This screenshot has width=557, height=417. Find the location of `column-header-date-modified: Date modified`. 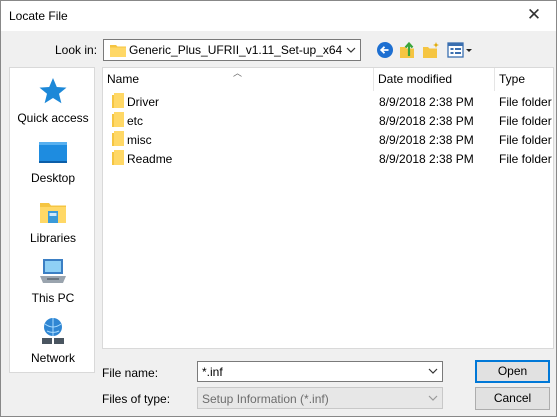

column-header-date-modified: Date modified is located at coordinates (434, 79).